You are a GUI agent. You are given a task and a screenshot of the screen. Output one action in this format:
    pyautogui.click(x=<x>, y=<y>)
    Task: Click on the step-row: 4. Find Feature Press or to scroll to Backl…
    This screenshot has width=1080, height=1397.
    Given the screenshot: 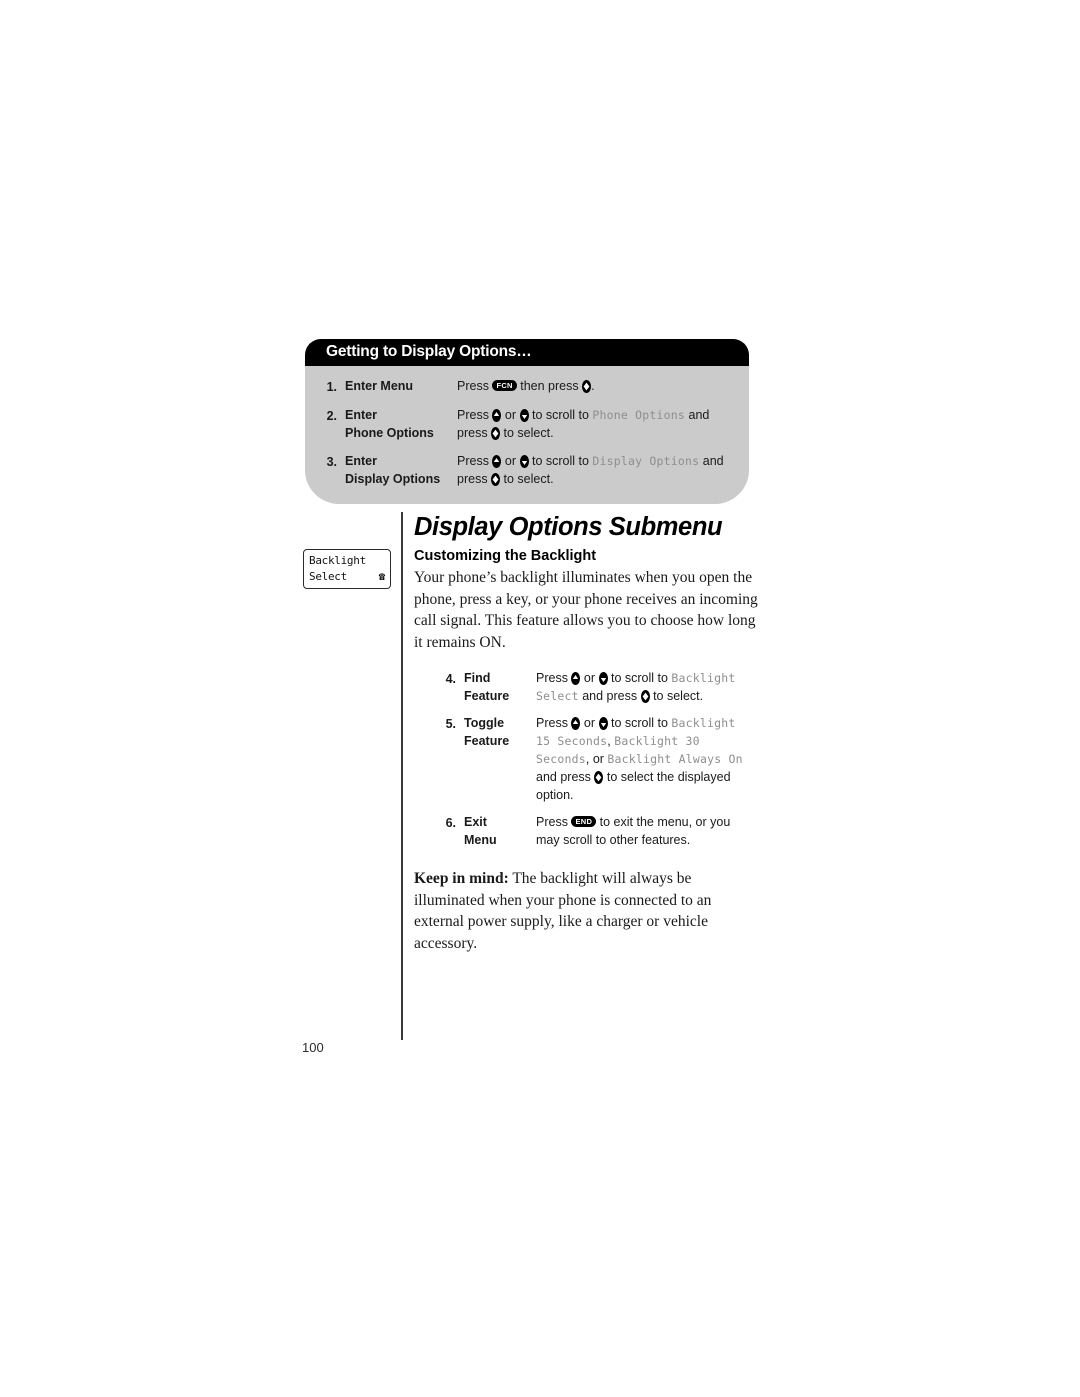 What is the action you would take?
    pyautogui.click(x=590, y=687)
    